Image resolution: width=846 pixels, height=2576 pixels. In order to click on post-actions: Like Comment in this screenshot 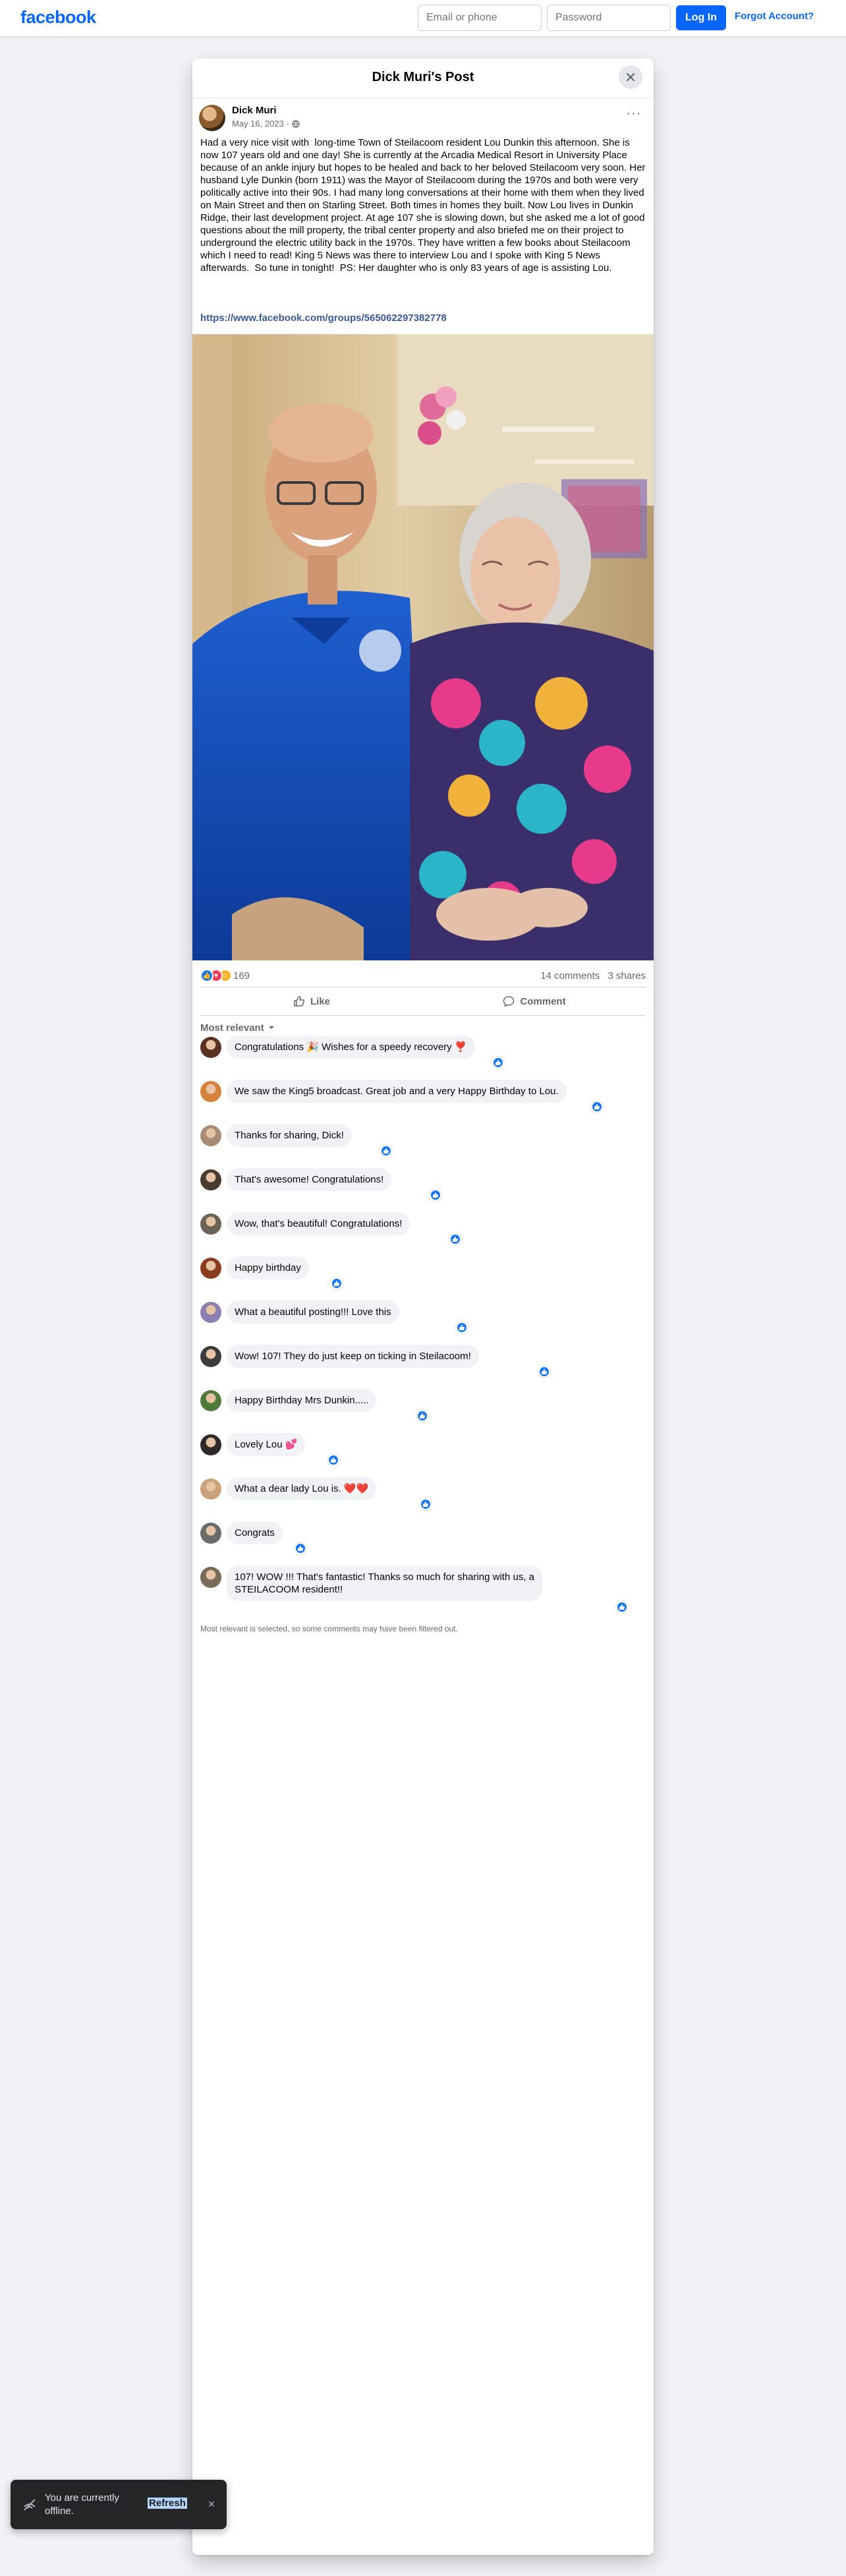, I will do `click(423, 1001)`.